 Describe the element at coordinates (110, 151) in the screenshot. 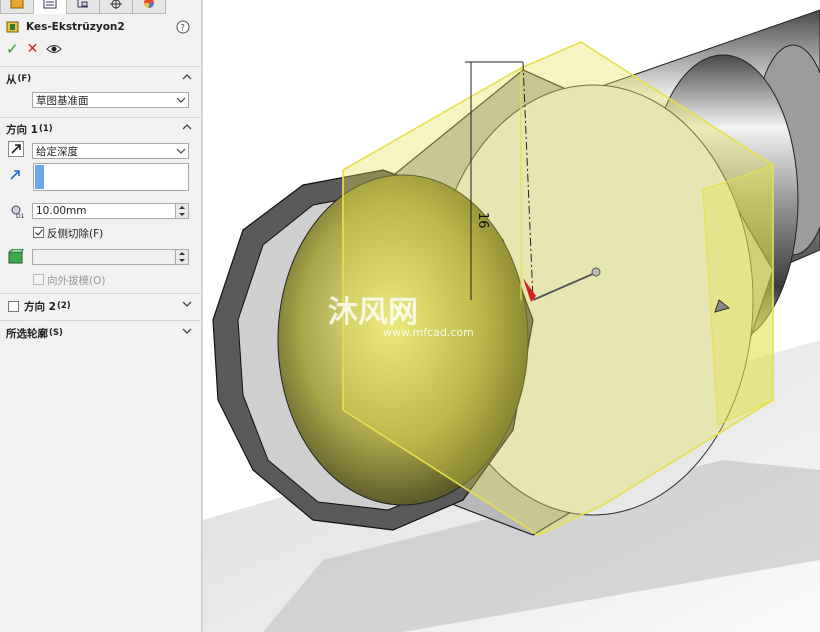

I see `end-condition-select: 给定深度` at that location.